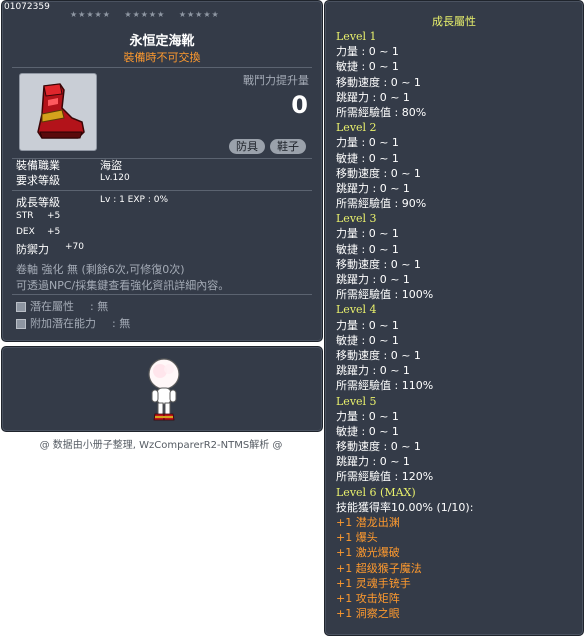  What do you see at coordinates (38, 202) in the screenshot?
I see `growth-level-label: 成長等級` at bounding box center [38, 202].